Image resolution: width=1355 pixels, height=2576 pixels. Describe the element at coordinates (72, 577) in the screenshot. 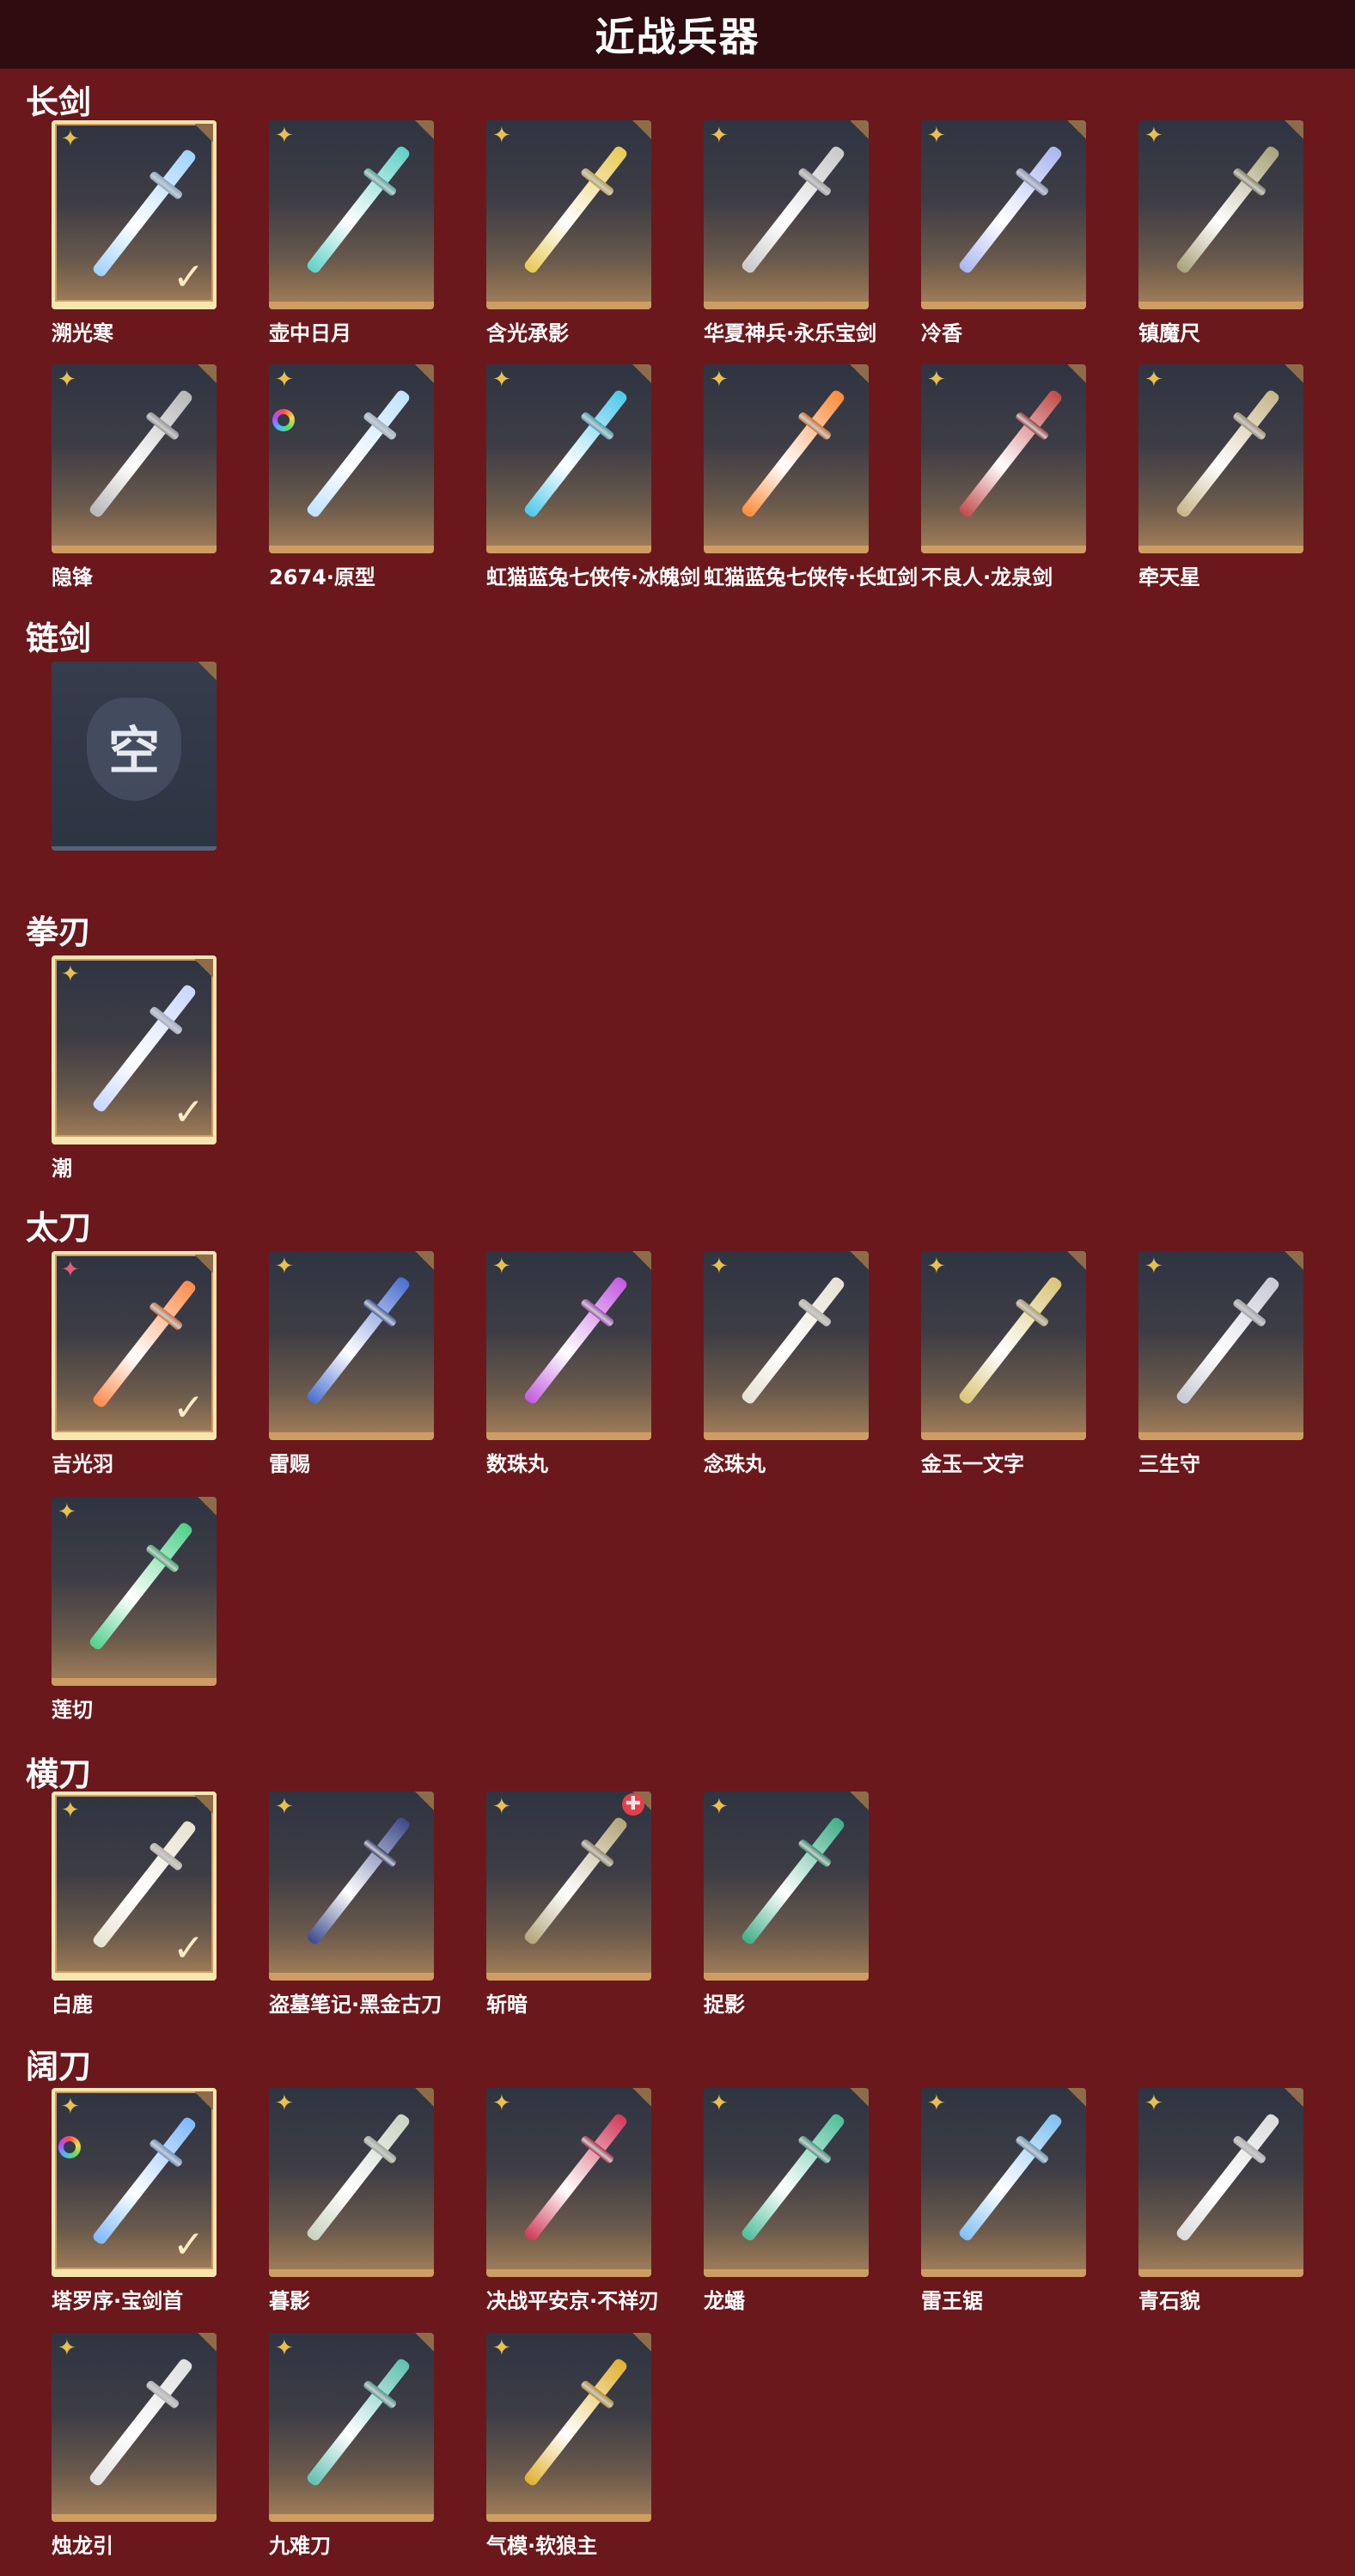

I see `weapon-name: 隐锋` at that location.